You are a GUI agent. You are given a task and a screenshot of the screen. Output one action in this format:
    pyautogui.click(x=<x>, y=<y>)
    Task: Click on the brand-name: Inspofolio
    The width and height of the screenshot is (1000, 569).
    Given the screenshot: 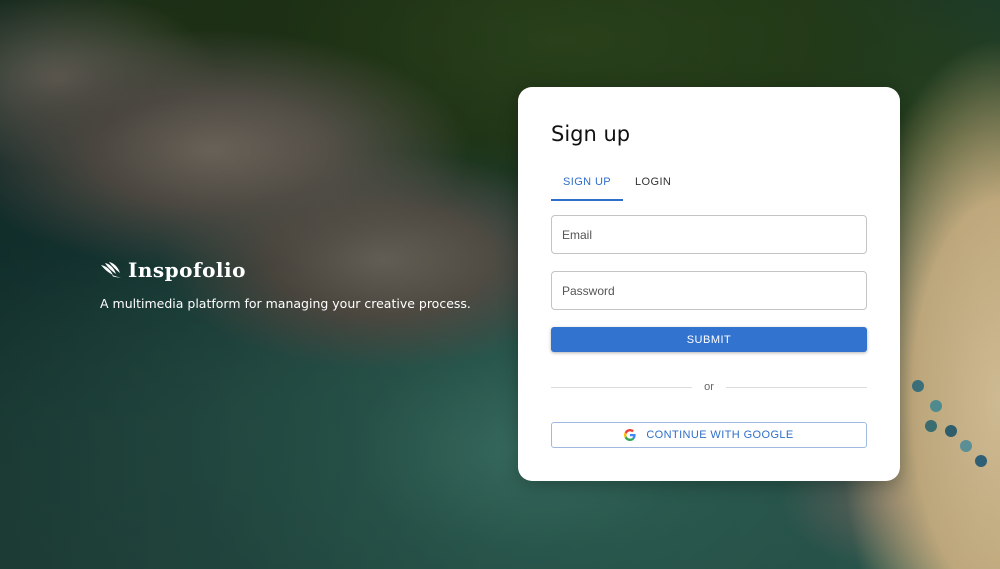 What is the action you would take?
    pyautogui.click(x=187, y=270)
    